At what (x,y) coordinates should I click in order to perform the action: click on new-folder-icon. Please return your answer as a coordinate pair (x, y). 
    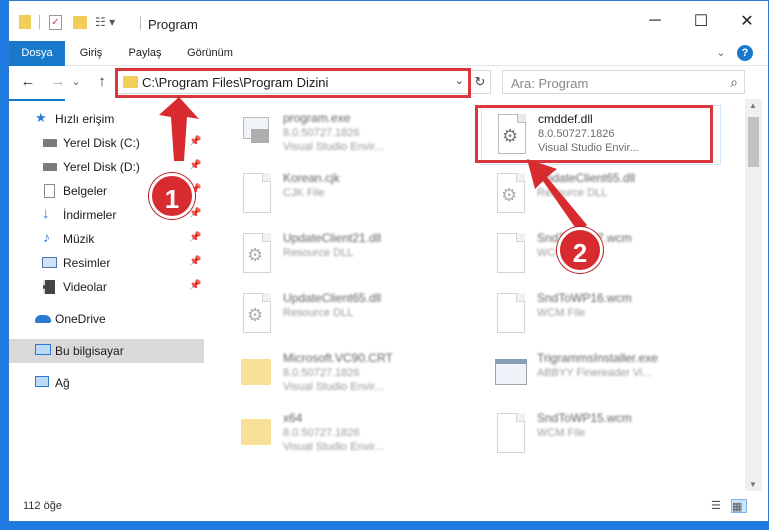
    Looking at the image, I should click on (81, 22).